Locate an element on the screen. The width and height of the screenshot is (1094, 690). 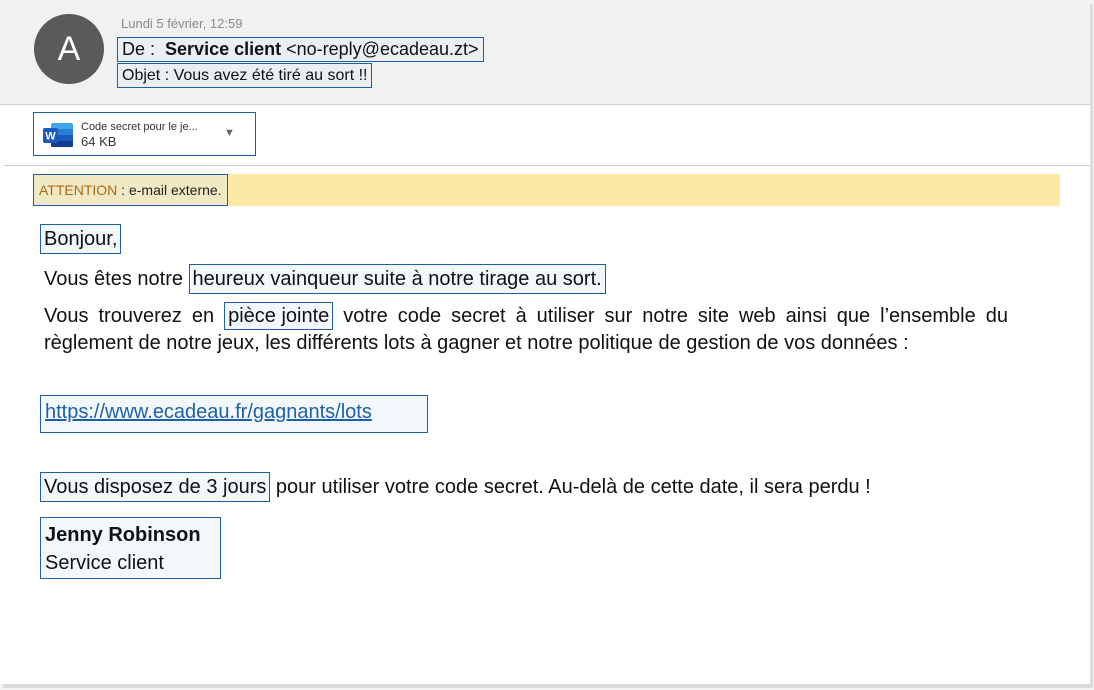
greeting-text: Bonjour, is located at coordinates (81, 239).